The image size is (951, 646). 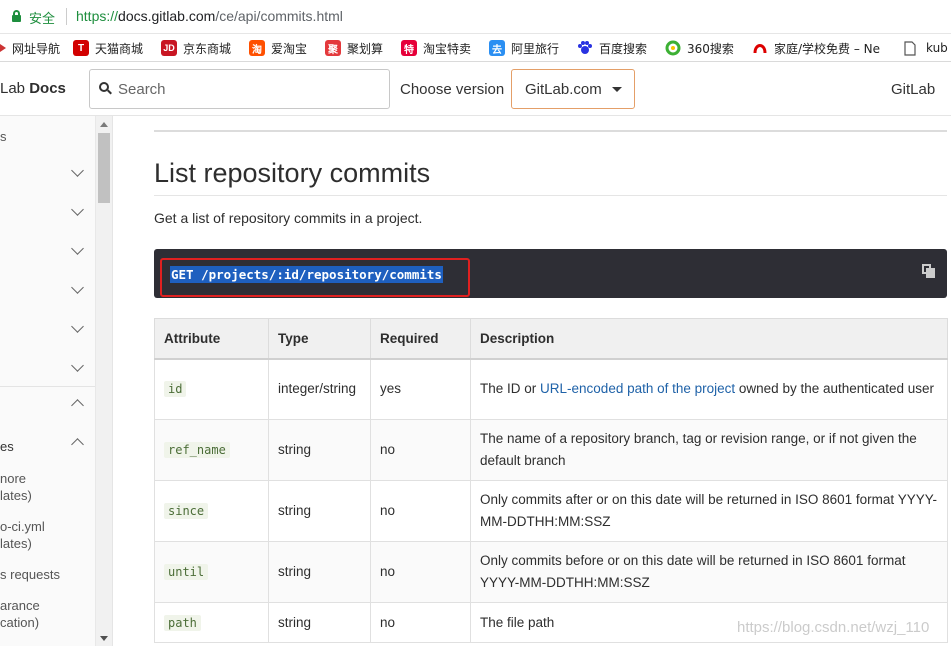 I want to click on lock-icon, so click(x=16, y=16).